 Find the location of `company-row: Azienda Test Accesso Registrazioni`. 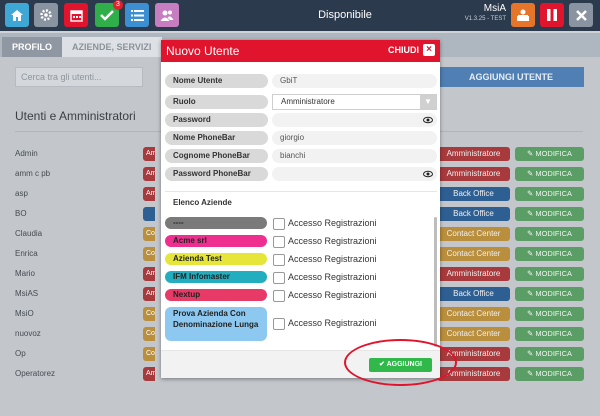

company-row: Azienda Test Accesso Registrazioni is located at coordinates (299, 259).